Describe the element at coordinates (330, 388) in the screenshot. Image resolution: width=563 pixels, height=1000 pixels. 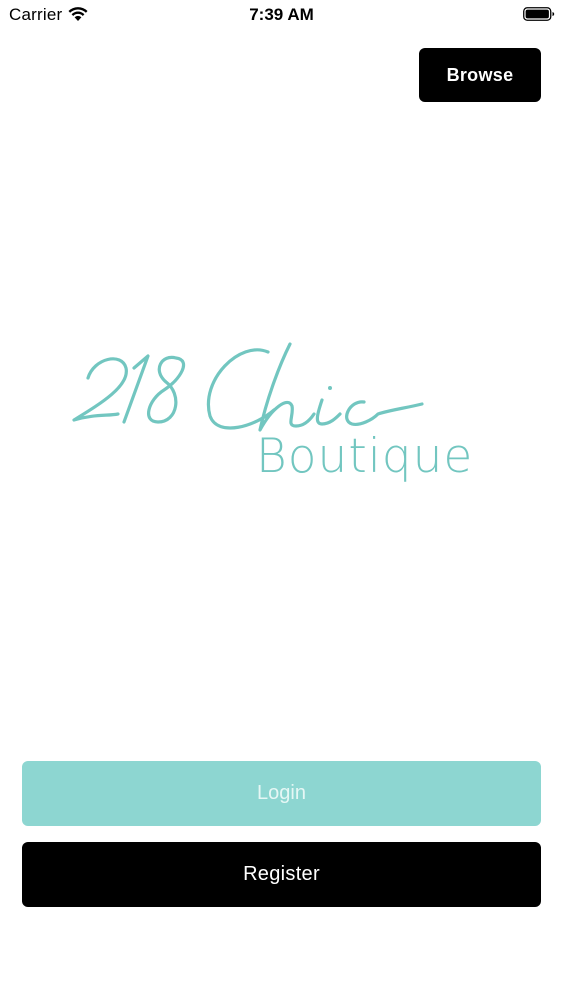
I see `logo-dot` at that location.